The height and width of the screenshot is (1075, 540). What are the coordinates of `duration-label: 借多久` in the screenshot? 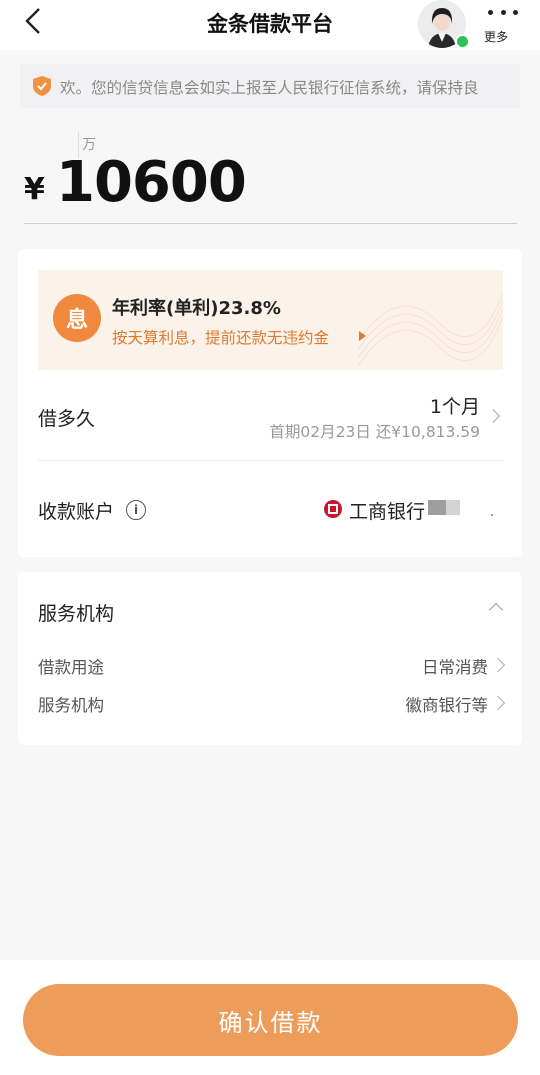 It's located at (67, 419).